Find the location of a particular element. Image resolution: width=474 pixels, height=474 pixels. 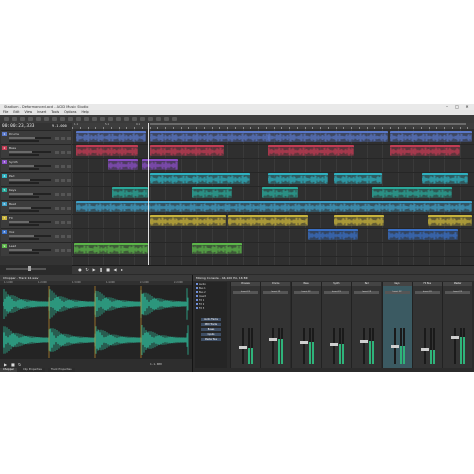

track-header: 6 Beat is located at coordinates (36, 207).